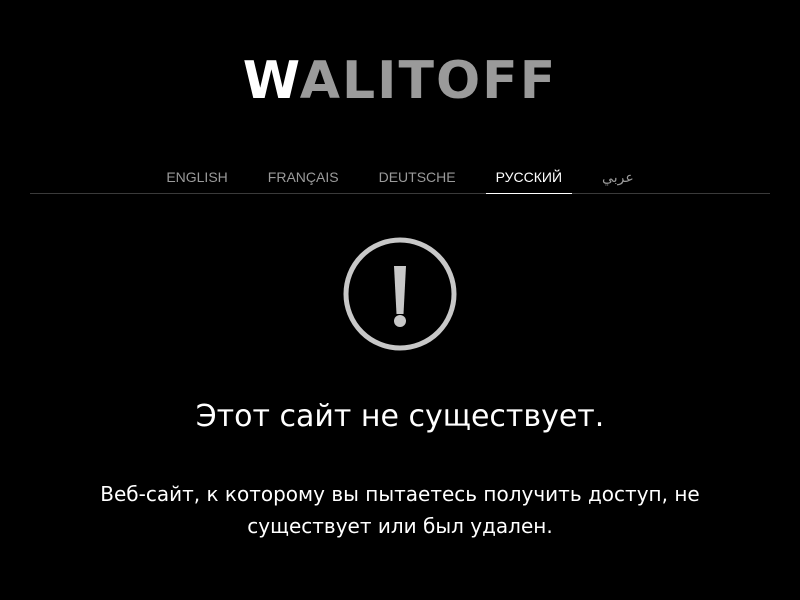 The width and height of the screenshot is (800, 600). Describe the element at coordinates (303, 177) in the screenshot. I see `lang-tab-french: FRANÇAIS` at that location.